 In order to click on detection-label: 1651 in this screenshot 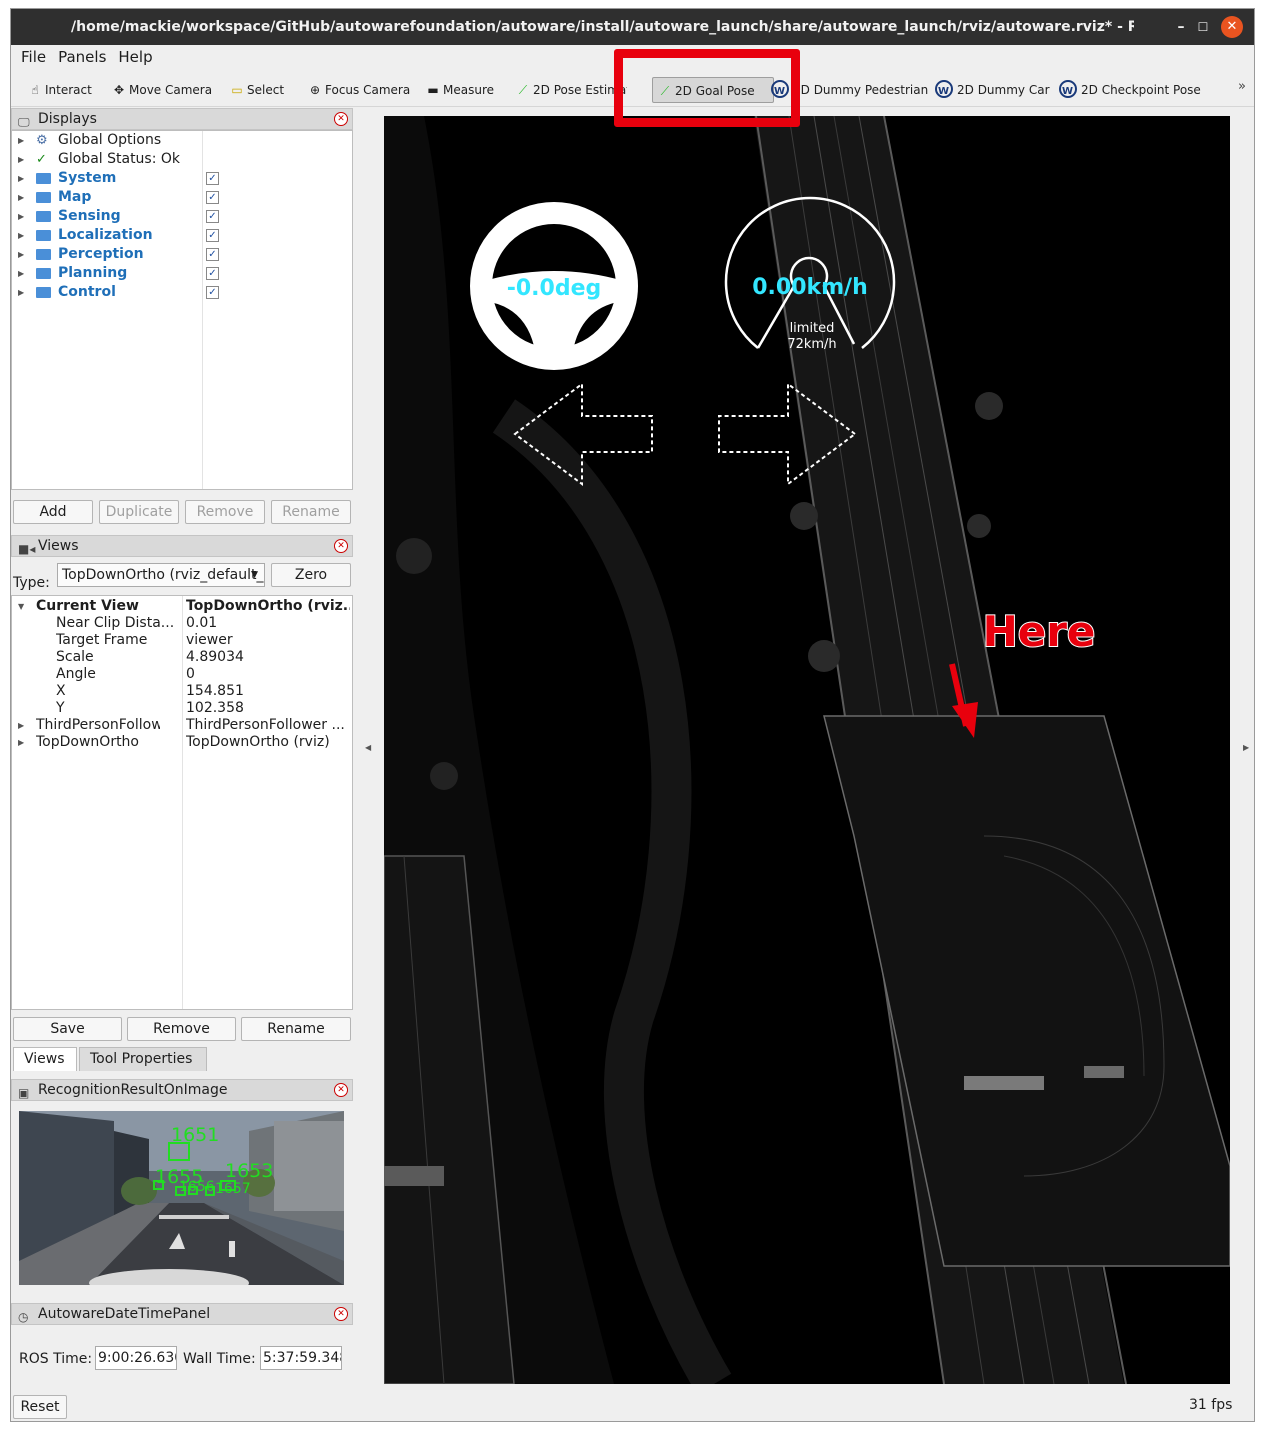, I will do `click(195, 1135)`.